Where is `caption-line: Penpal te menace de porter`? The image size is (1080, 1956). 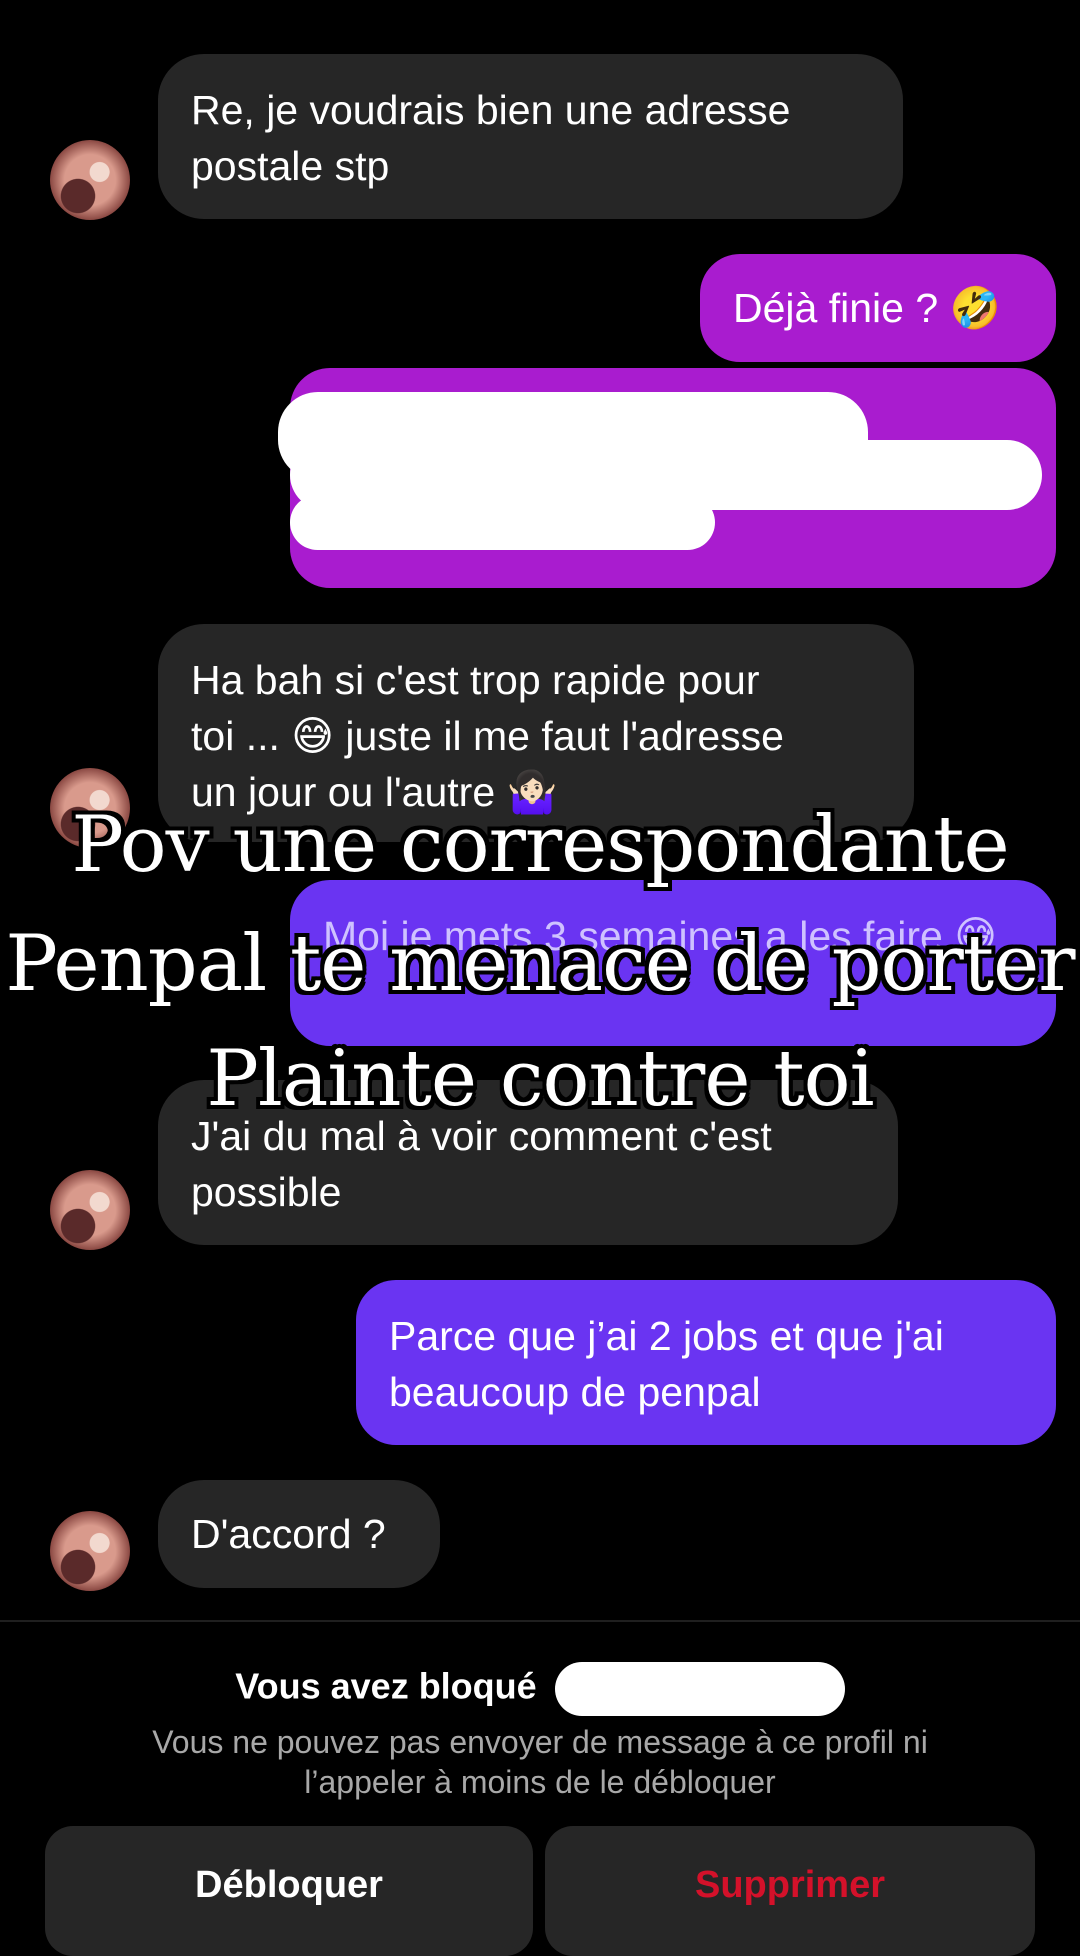
caption-line: Penpal te menace de porter is located at coordinates (540, 964).